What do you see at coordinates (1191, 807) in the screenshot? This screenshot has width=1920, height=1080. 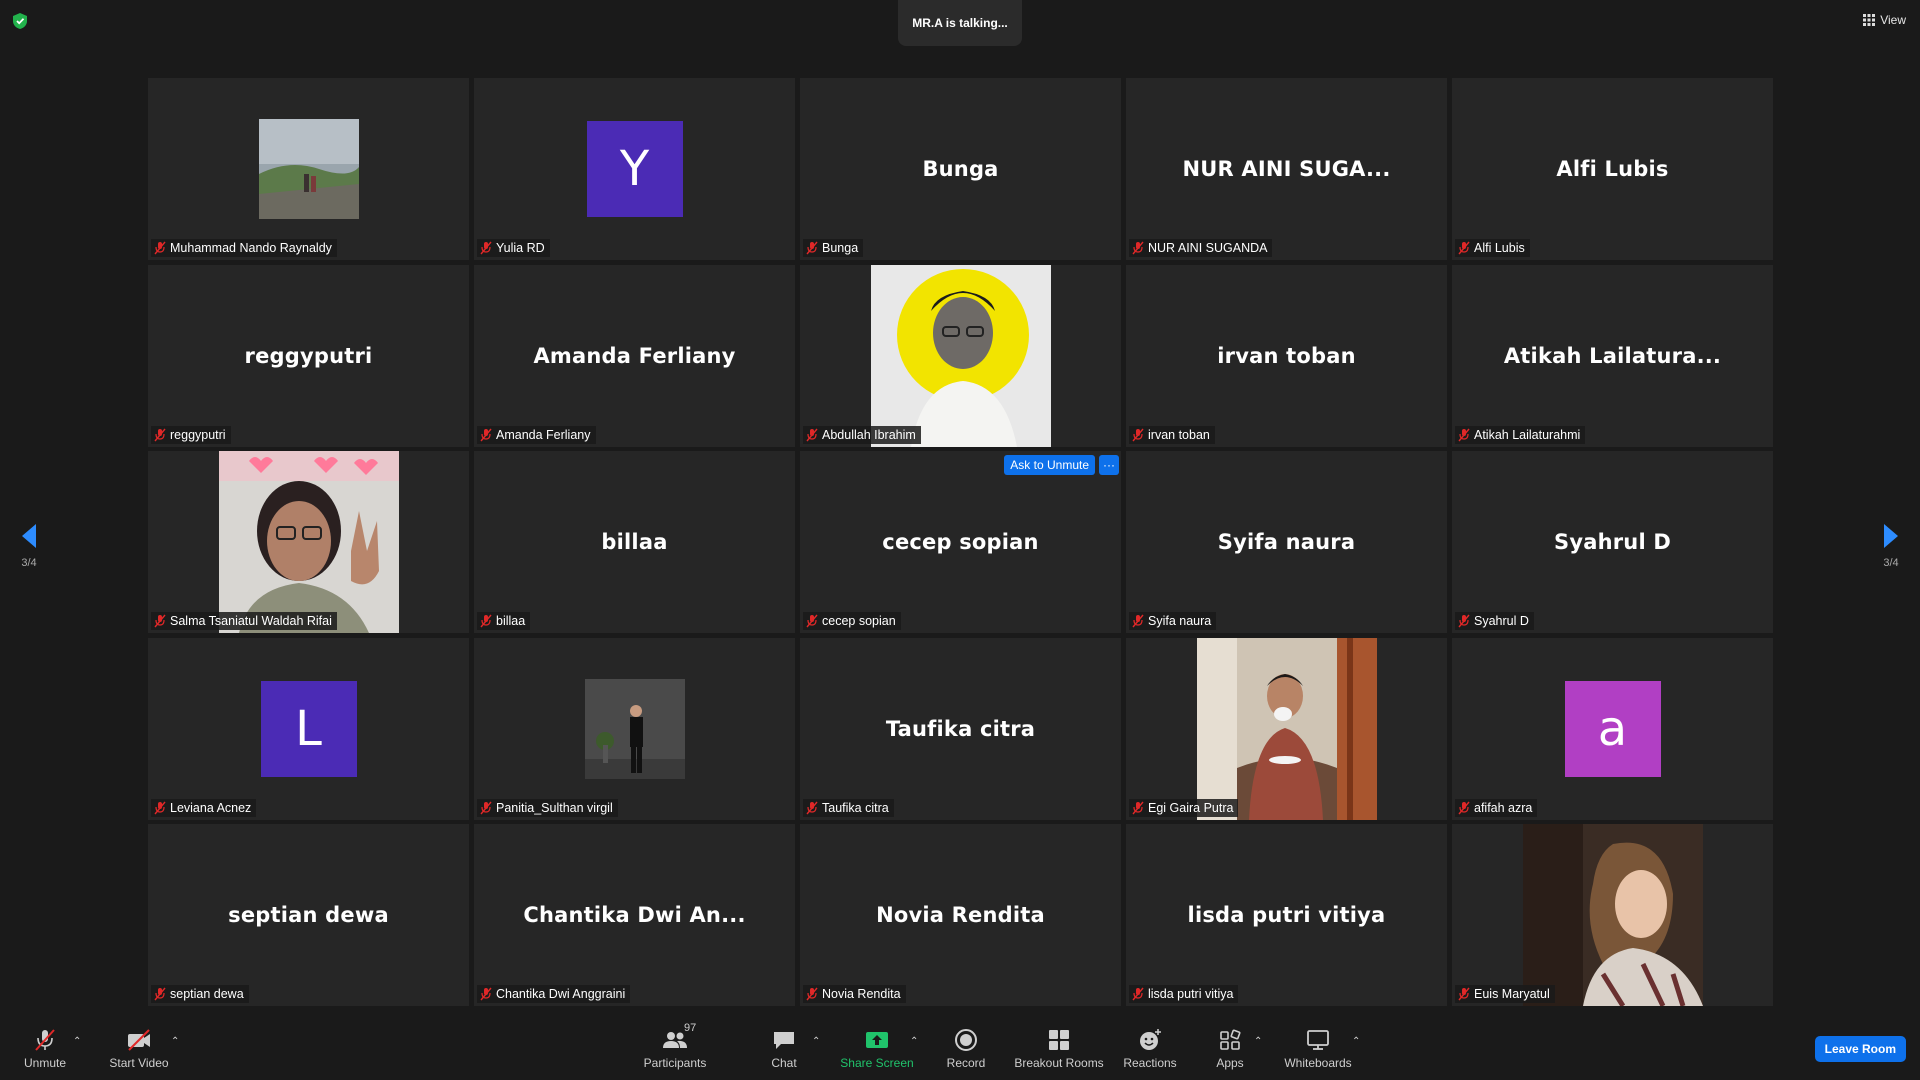 I see `participant-name: Egi Gaira Putra` at bounding box center [1191, 807].